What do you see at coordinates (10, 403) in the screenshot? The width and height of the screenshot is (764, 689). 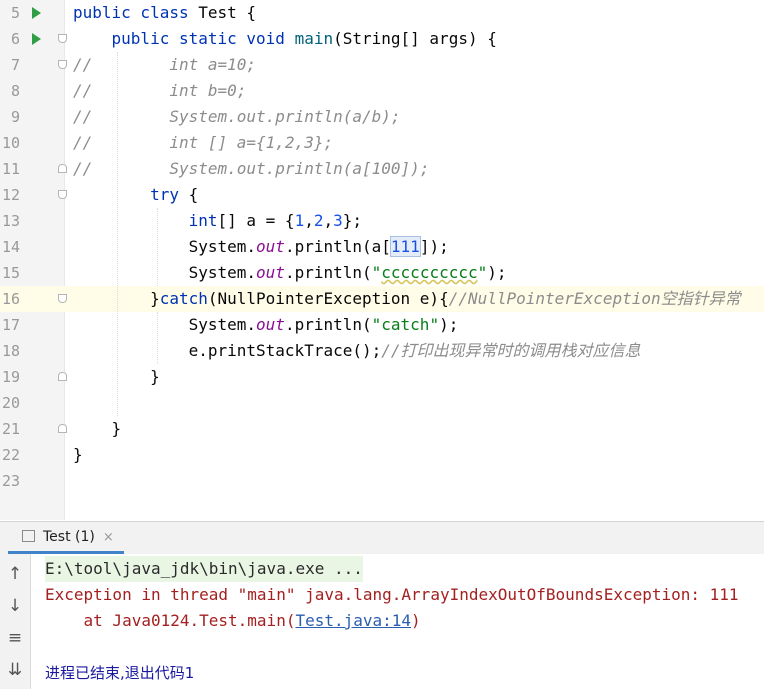 I see `line-number: 20` at bounding box center [10, 403].